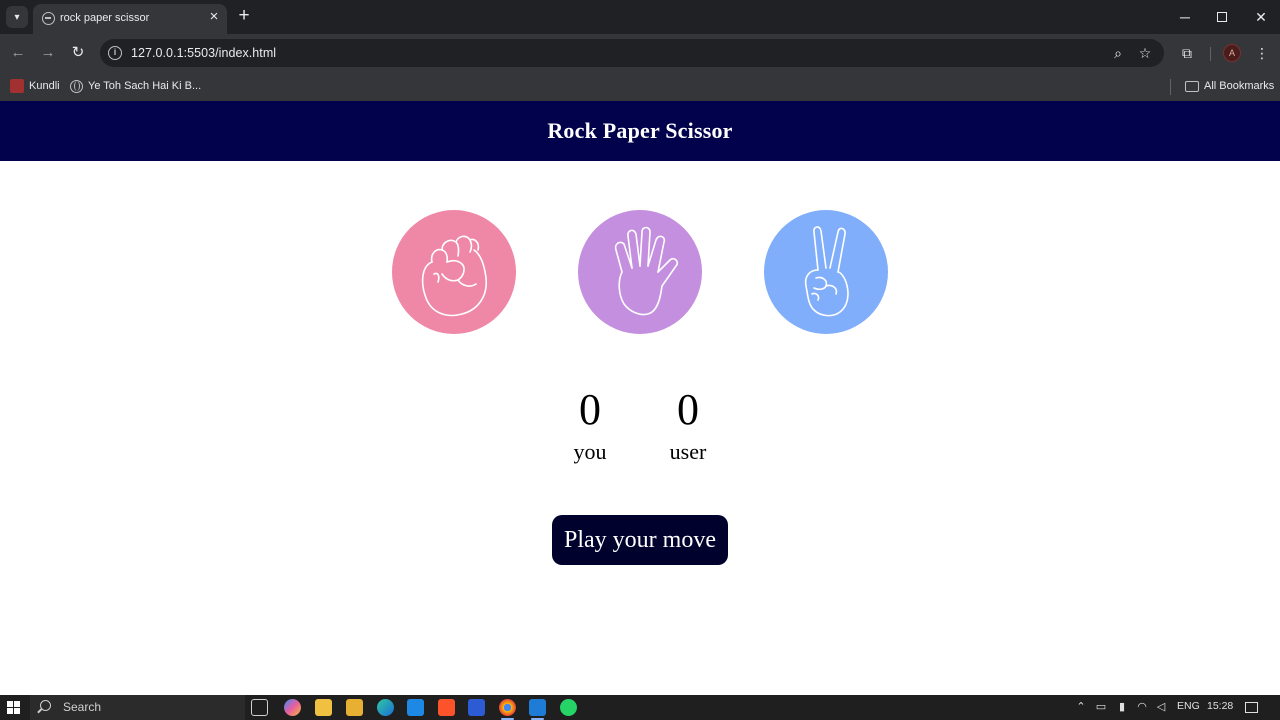 The image size is (1280, 720). I want to click on bookmark-kundli: Kundli, so click(35, 86).